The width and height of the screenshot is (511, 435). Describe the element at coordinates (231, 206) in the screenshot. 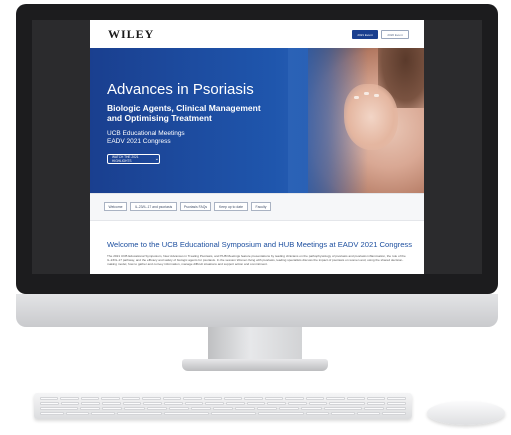

I see `nav-item-keep-up-to-date: Keep up to date` at that location.